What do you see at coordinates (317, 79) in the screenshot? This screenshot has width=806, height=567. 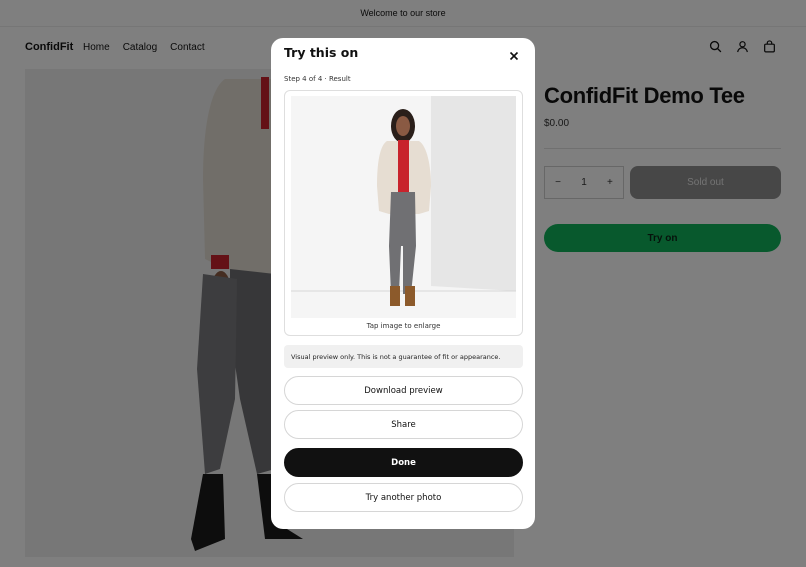 I see `step-indicator: Step 4 of 4 · Result` at bounding box center [317, 79].